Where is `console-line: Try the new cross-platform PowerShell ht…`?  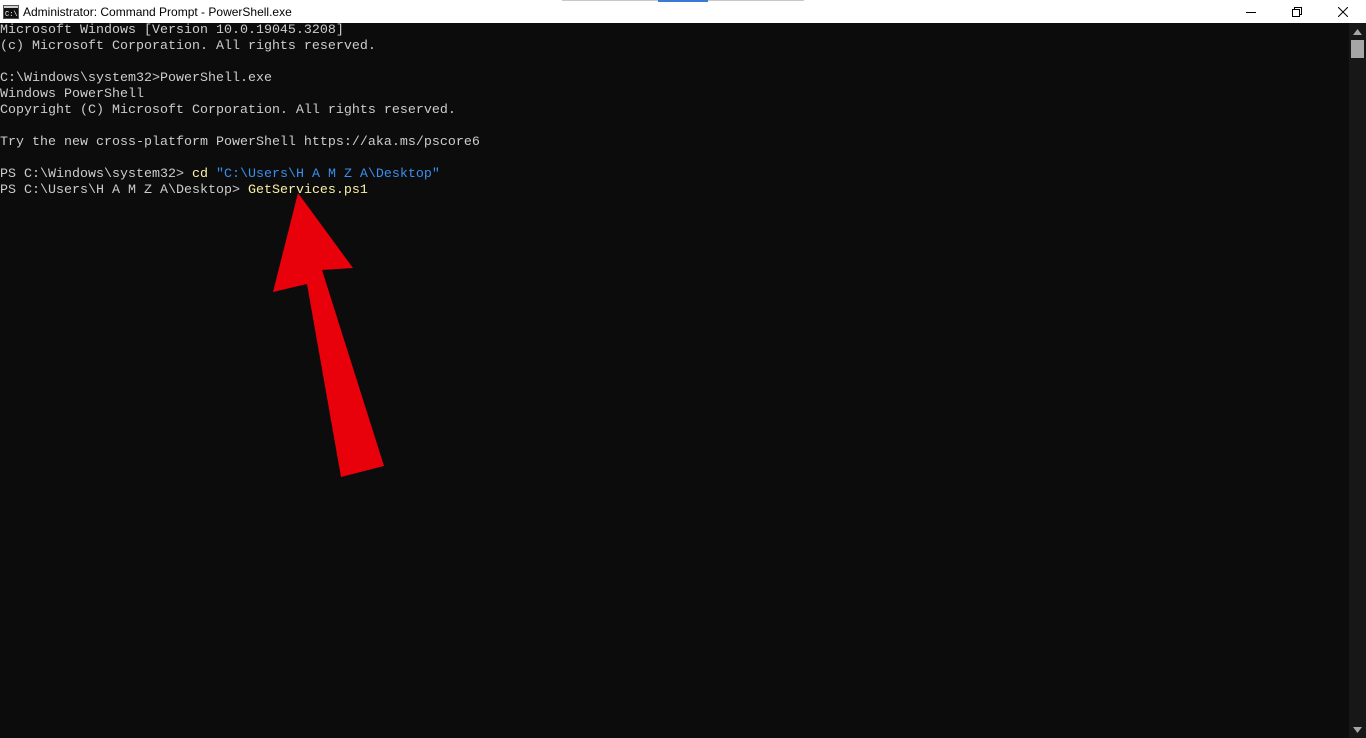
console-line: Try the new cross-platform PowerShell ht… is located at coordinates (240, 142).